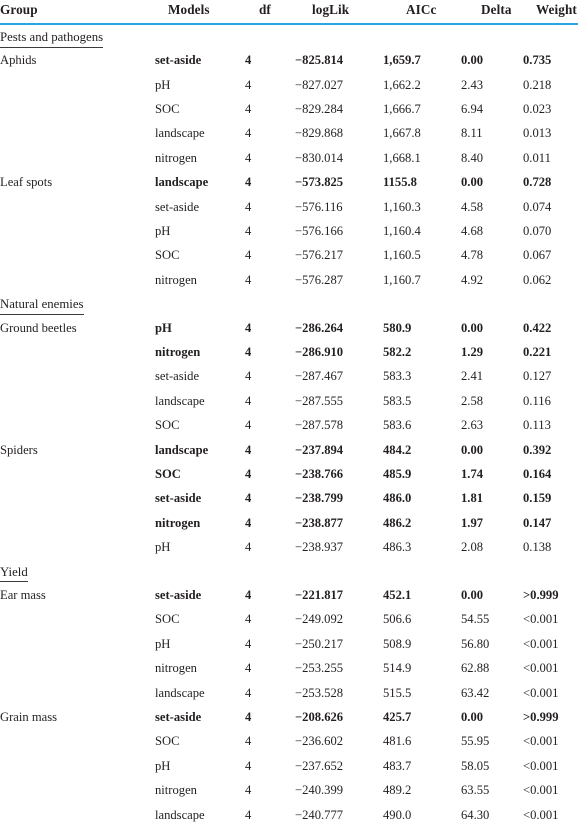  I want to click on cell-group: Ear mass, so click(23, 595).